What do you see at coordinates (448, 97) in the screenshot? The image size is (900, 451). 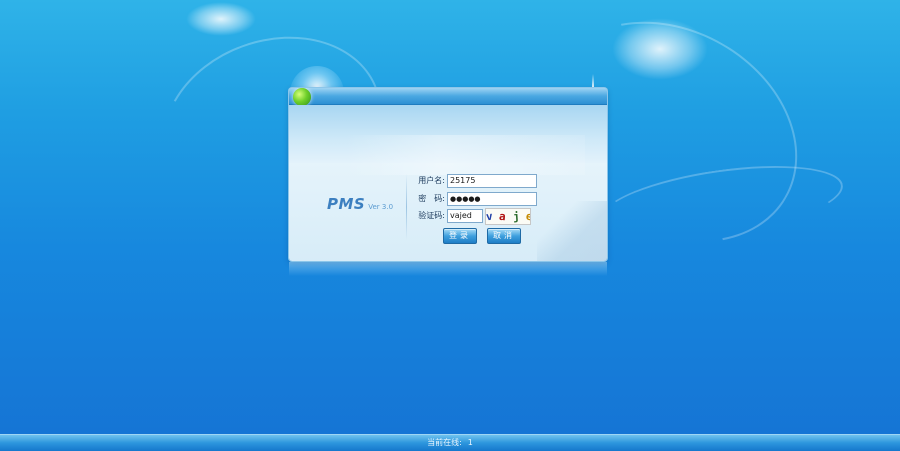 I see `panel-title-bar` at bounding box center [448, 97].